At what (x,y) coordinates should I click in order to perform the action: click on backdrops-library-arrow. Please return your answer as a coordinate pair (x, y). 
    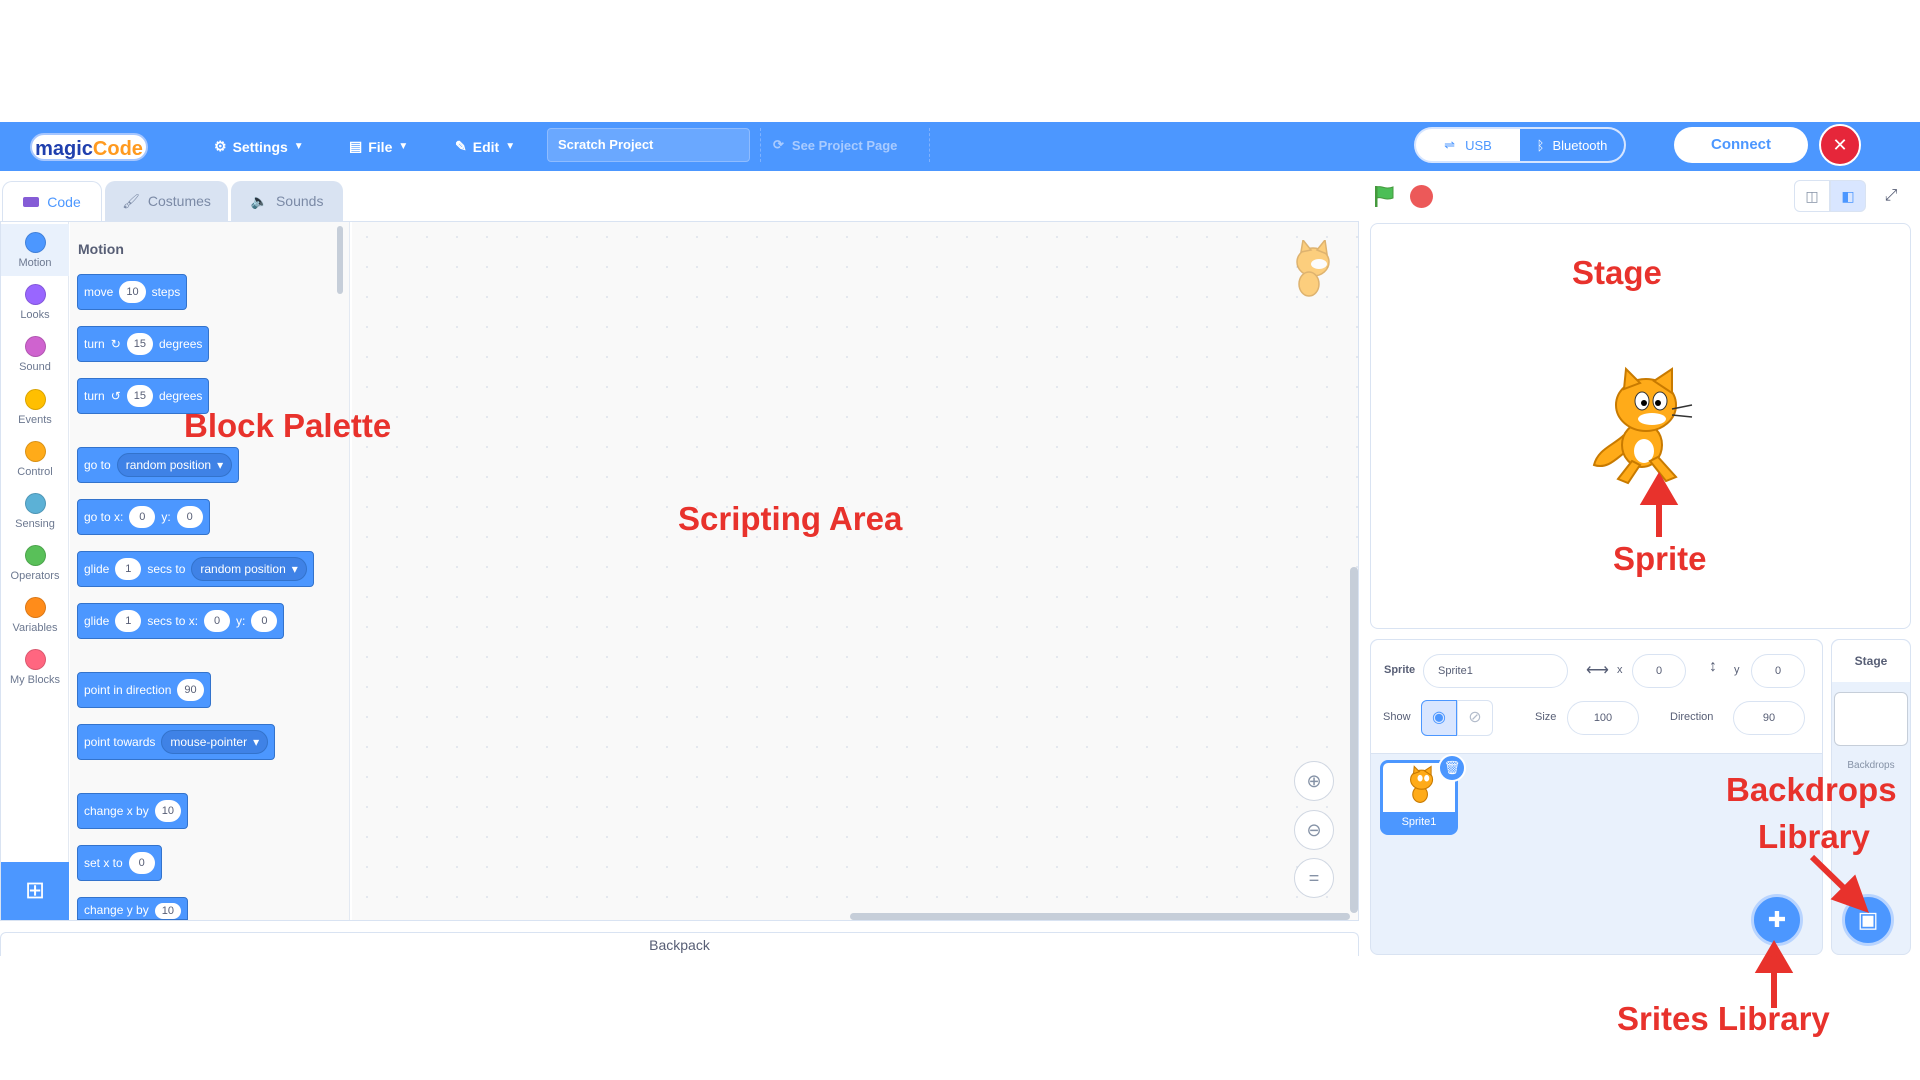
    Looking at the image, I should click on (1839, 883).